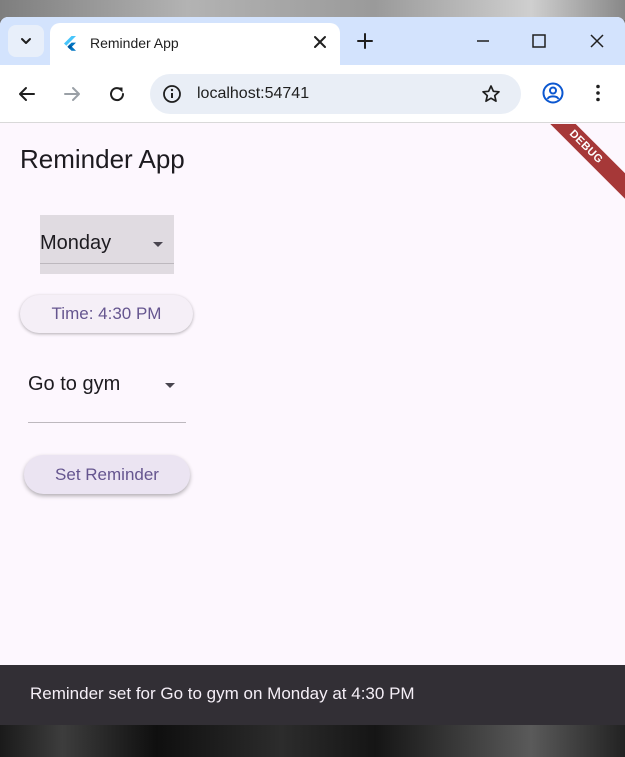 The width and height of the screenshot is (625, 757). I want to click on tab-close-icon, so click(320, 42).